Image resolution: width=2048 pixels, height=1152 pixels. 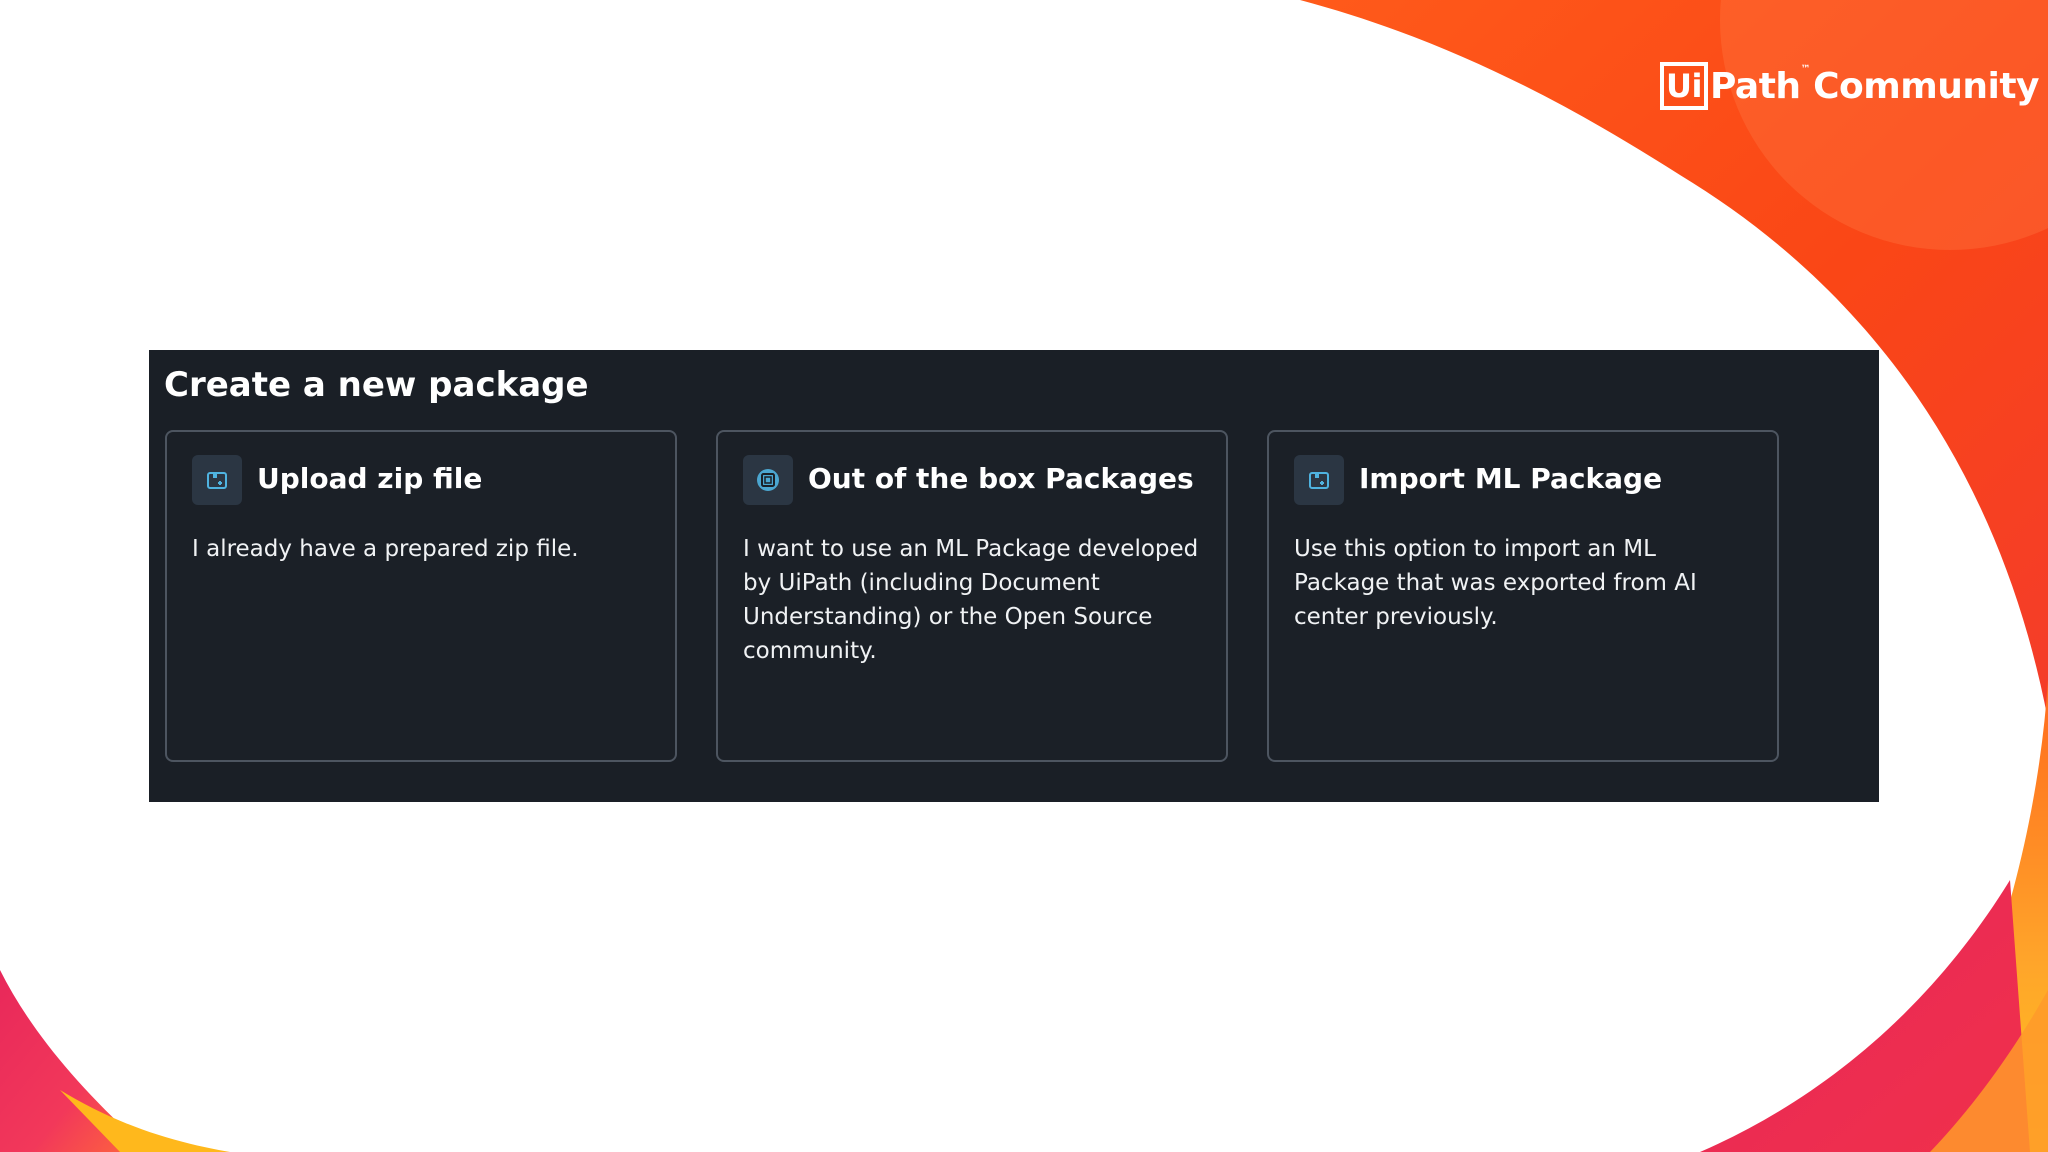 I want to click on panel-title: Create a new package, so click(x=376, y=385).